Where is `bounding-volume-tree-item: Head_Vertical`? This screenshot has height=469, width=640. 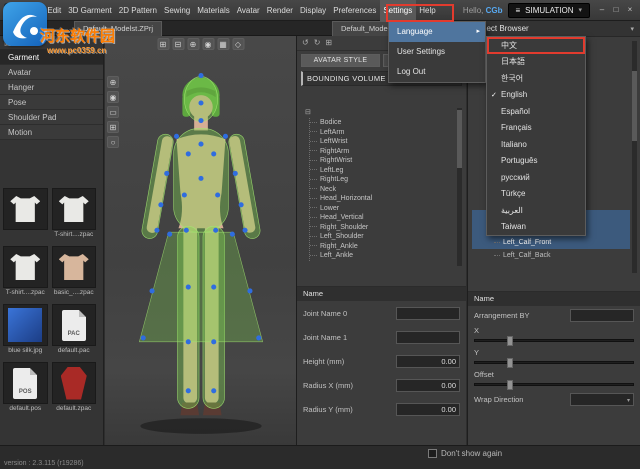 bounding-volume-tree-item: Head_Vertical is located at coordinates (382, 218).